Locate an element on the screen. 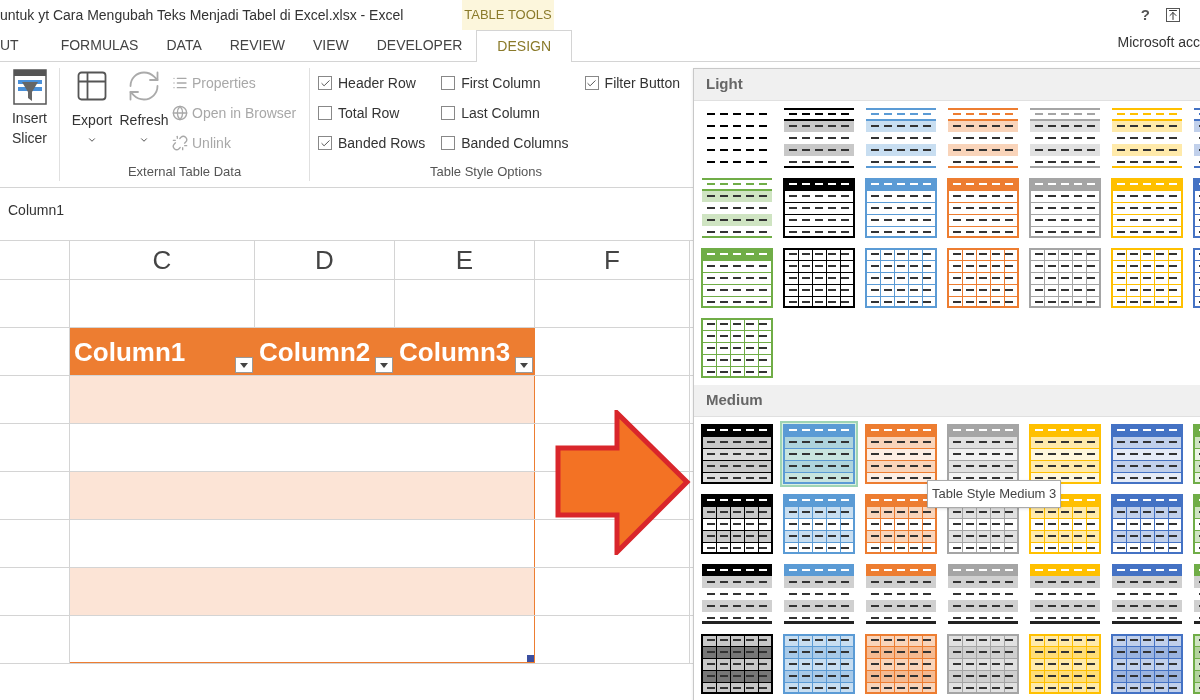  name-box: Column1 is located at coordinates (32, 210).